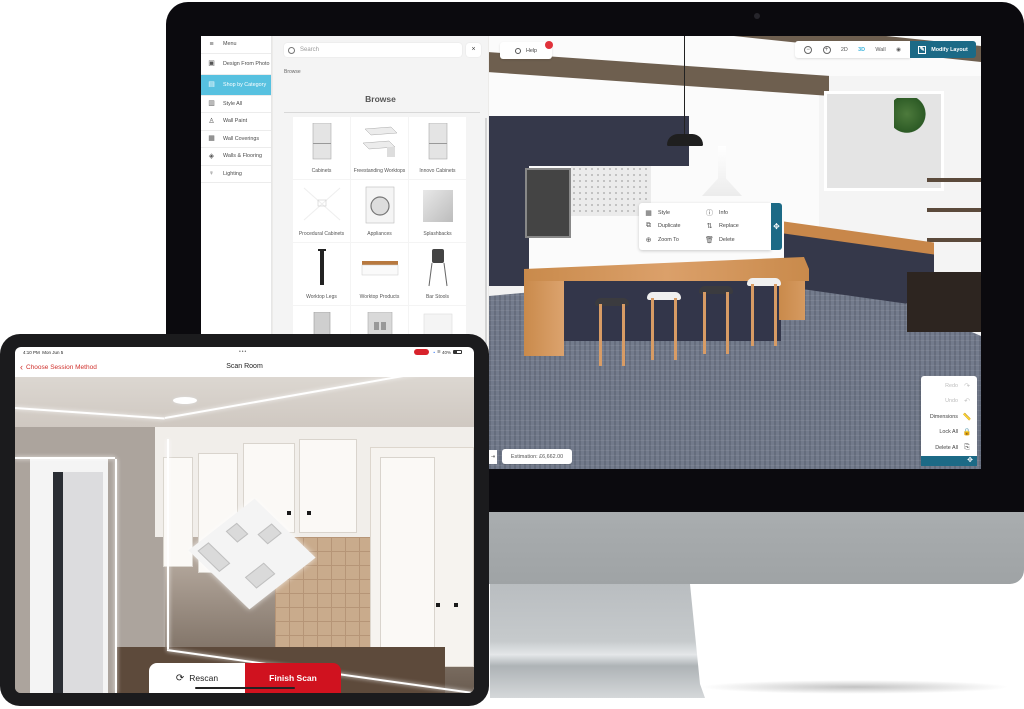 This screenshot has height=709, width=1024. Describe the element at coordinates (684, 86) in the screenshot. I see `scene-pendant-cord` at that location.